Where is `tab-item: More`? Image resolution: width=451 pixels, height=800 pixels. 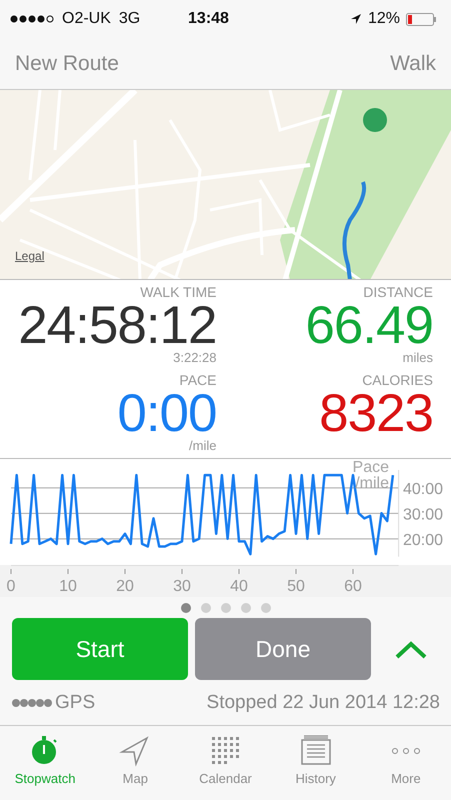
tab-item: More is located at coordinates (405, 760).